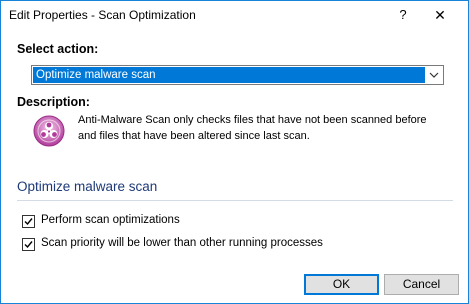  Describe the element at coordinates (440, 15) in the screenshot. I see `close-button: ✕` at that location.